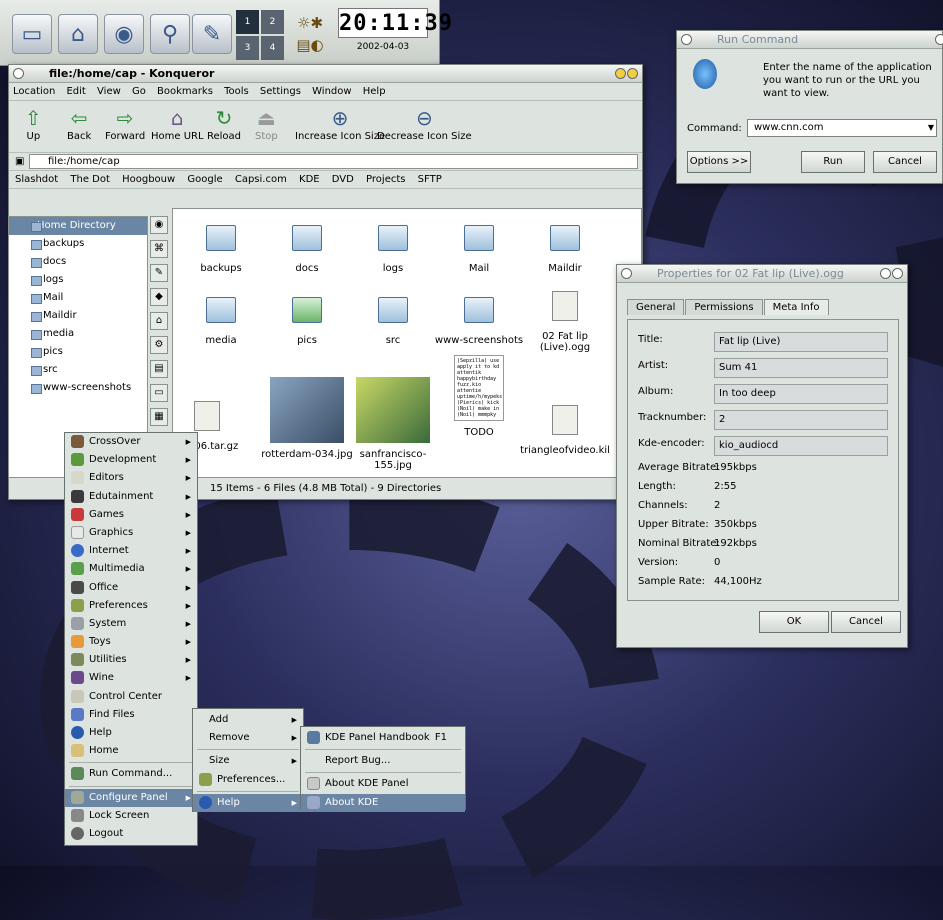  I want to click on location-input: file:/home/cap, so click(333, 161).